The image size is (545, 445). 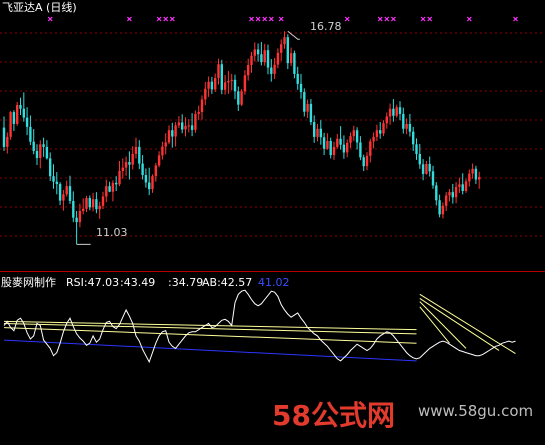 What do you see at coordinates (333, 414) in the screenshot?
I see `watermark-logo: 58公式网` at bounding box center [333, 414].